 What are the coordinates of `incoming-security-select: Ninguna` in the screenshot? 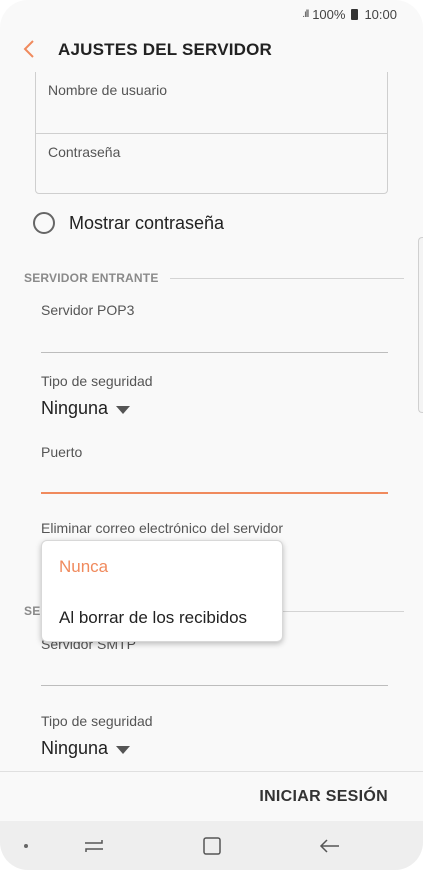 It's located at (86, 408).